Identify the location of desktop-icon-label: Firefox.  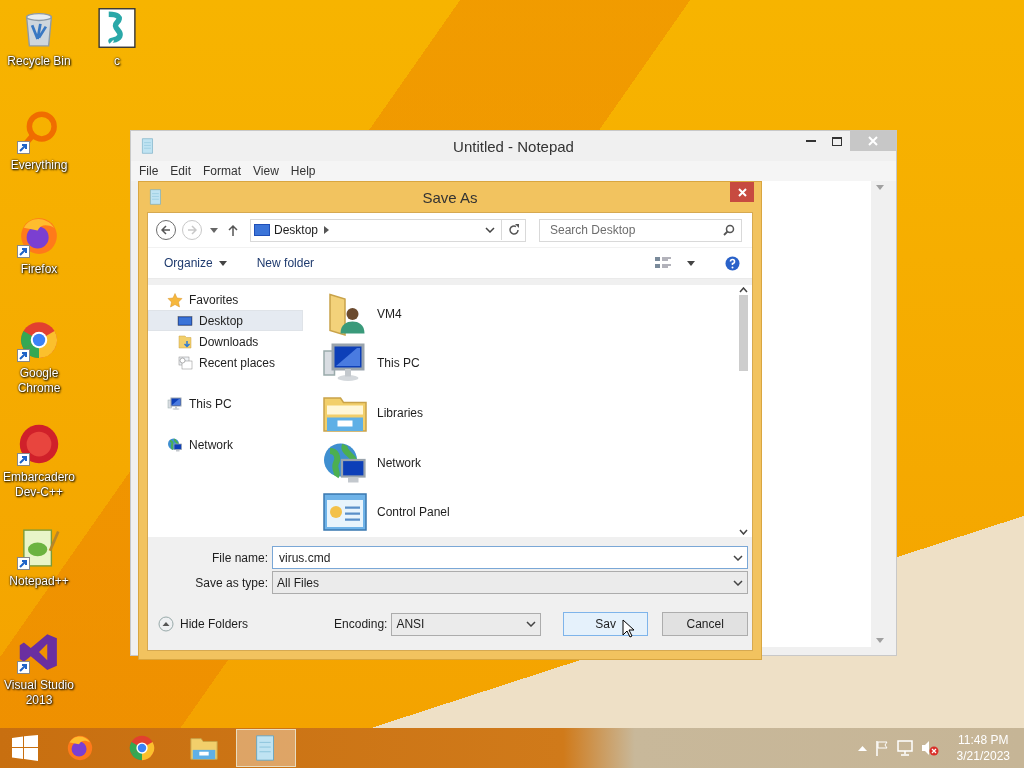
(39, 269).